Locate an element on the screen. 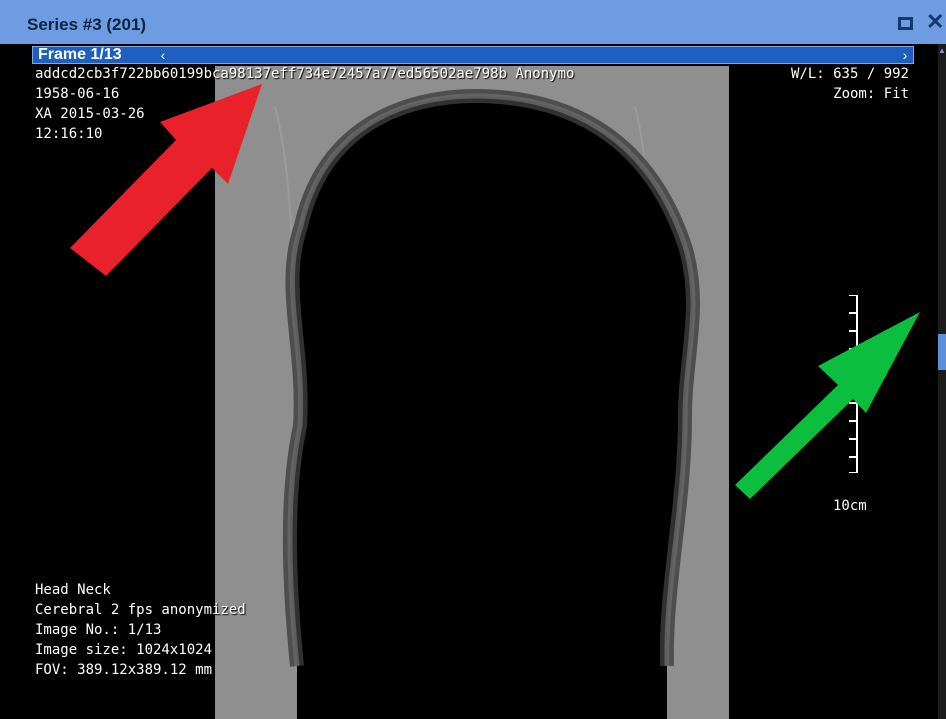 The width and height of the screenshot is (946, 719). frame-label: Frame 1/13 is located at coordinates (80, 54).